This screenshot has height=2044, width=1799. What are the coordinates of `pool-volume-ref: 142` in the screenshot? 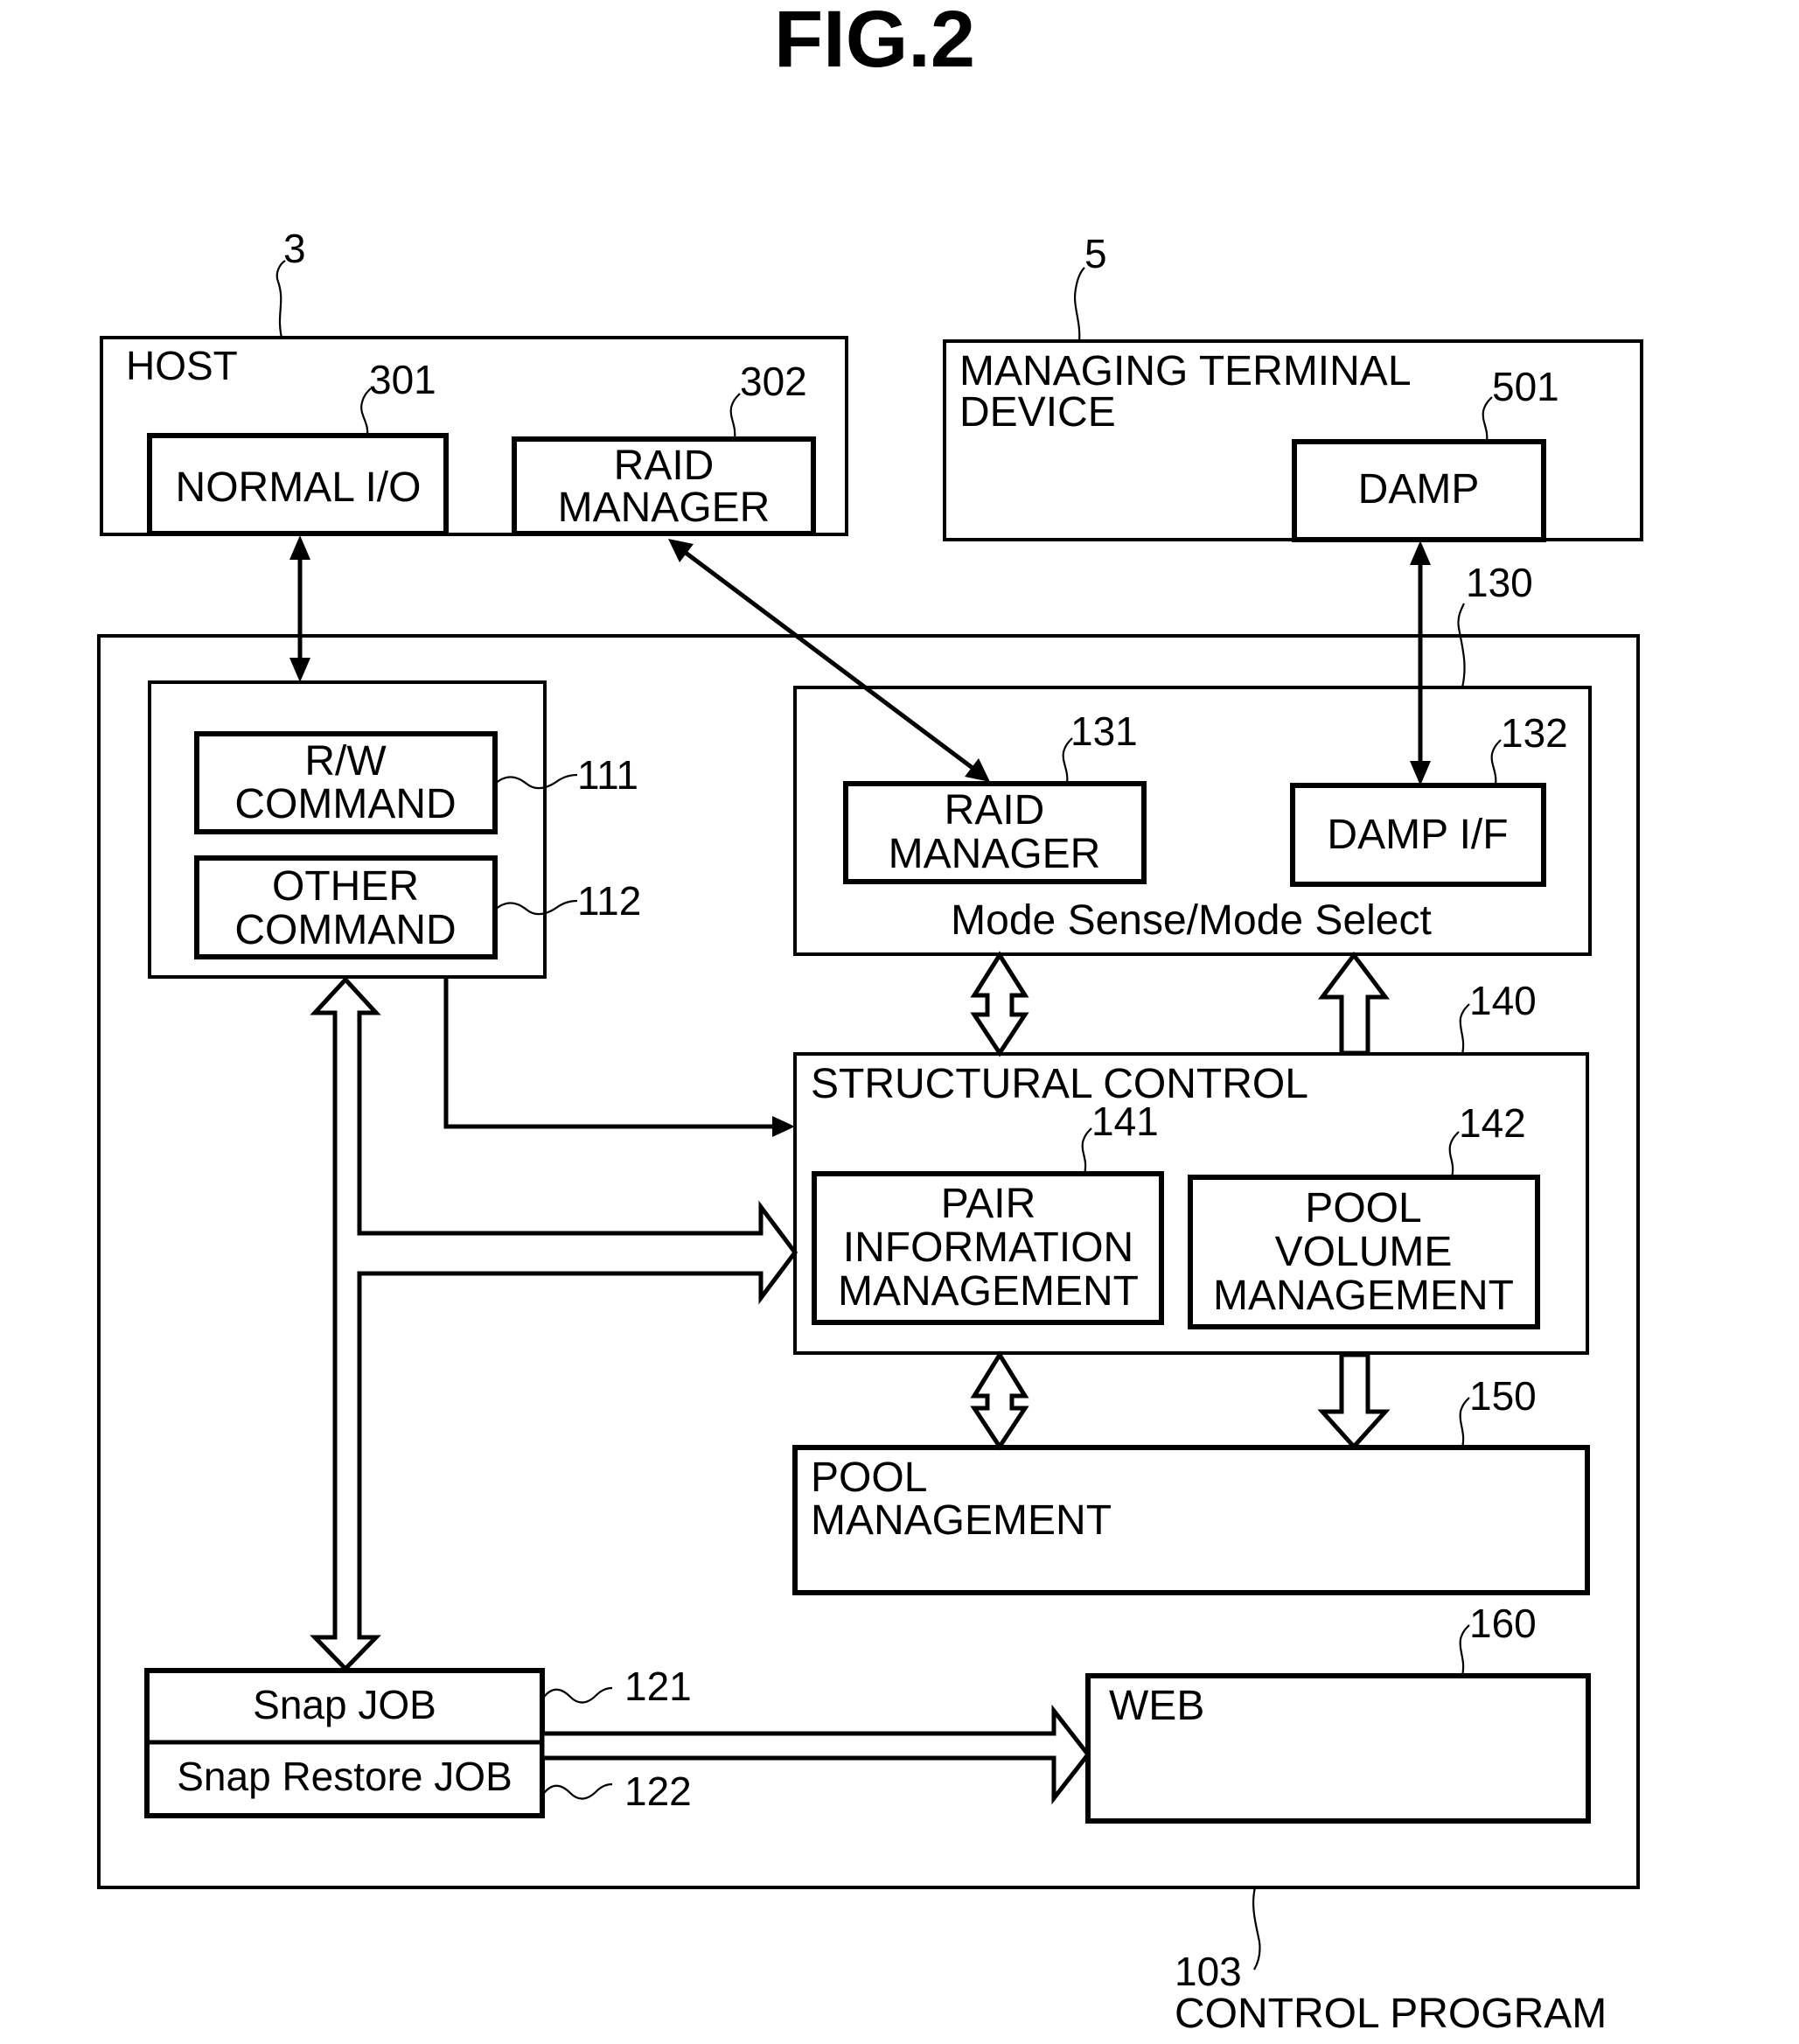 It's located at (1492, 1123).